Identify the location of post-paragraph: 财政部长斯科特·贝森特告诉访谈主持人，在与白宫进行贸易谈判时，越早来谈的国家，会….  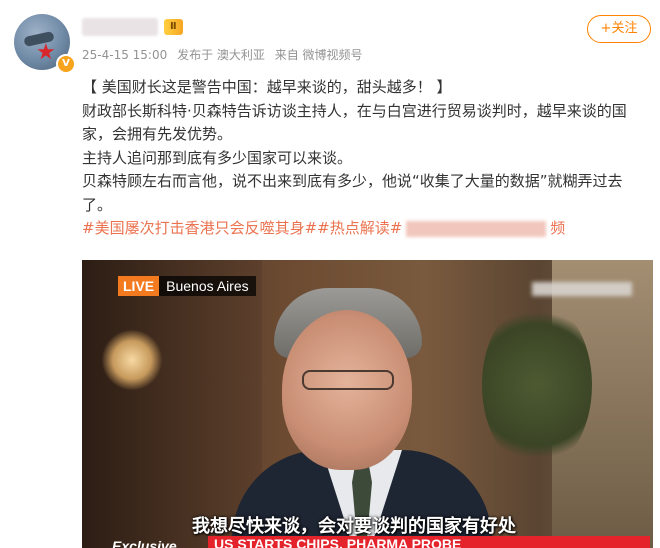
(354, 122).